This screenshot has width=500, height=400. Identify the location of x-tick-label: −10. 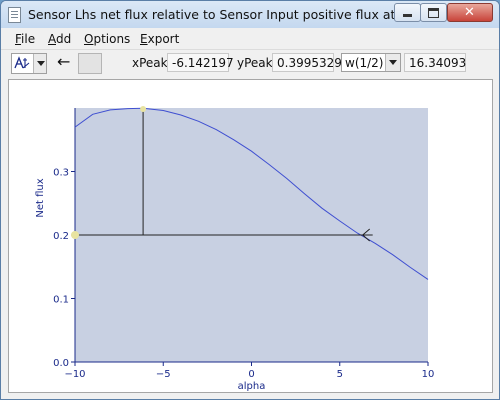
(74, 374).